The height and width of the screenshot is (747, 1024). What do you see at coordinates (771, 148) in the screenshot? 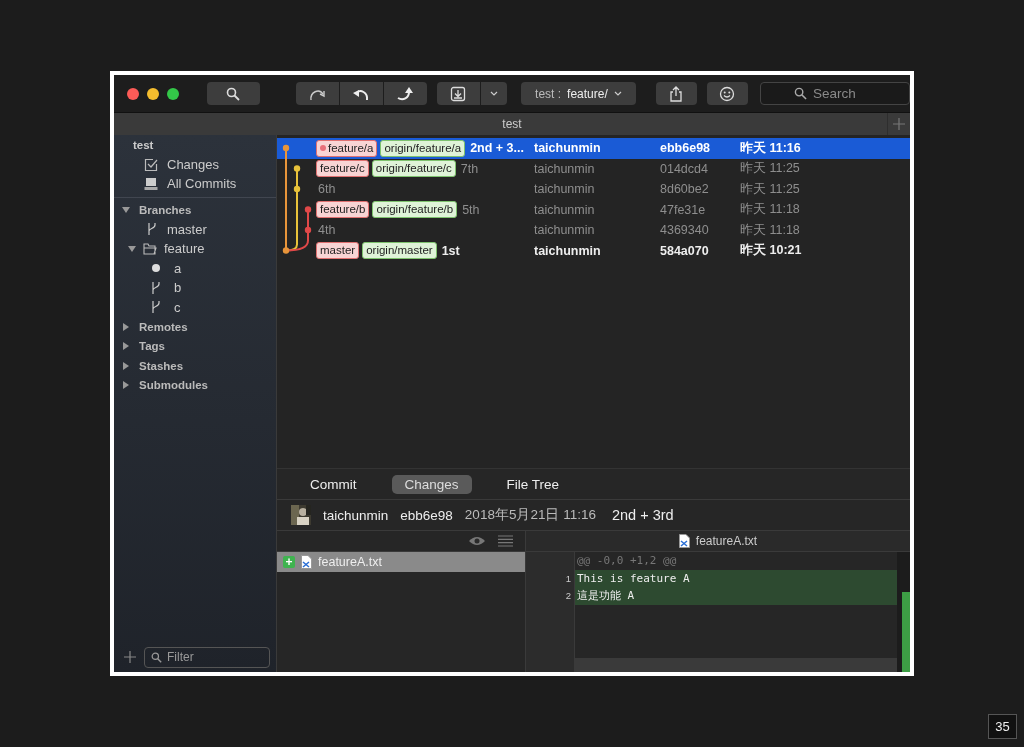
I see `commit-date: 昨天 11:16` at bounding box center [771, 148].